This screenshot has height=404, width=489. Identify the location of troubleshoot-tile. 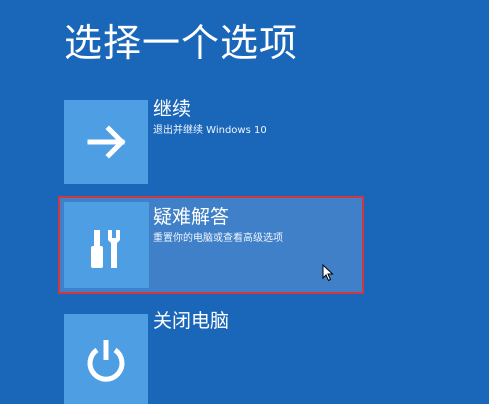
(106, 245).